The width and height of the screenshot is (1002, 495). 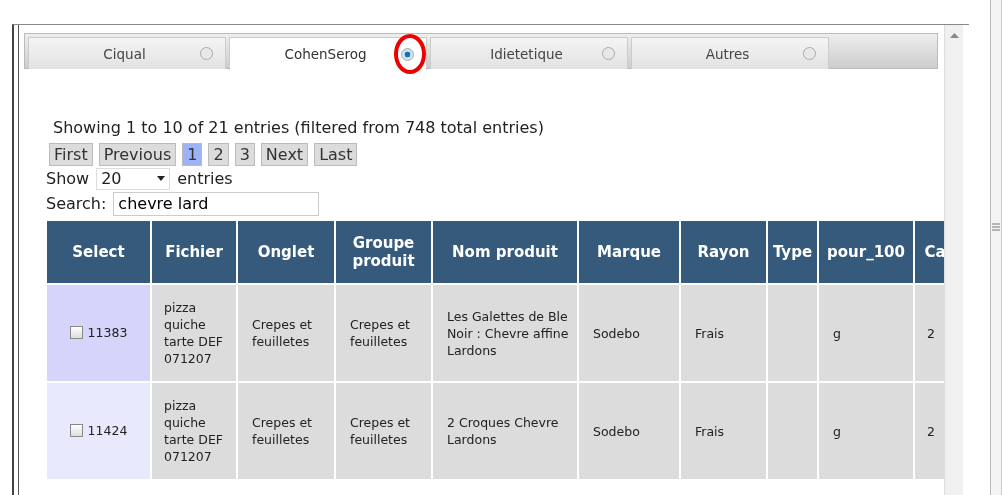 What do you see at coordinates (299, 127) in the screenshot?
I see `entries-info: Showing 1 to 10 of 21 entries (filtered from 748 total entries)` at bounding box center [299, 127].